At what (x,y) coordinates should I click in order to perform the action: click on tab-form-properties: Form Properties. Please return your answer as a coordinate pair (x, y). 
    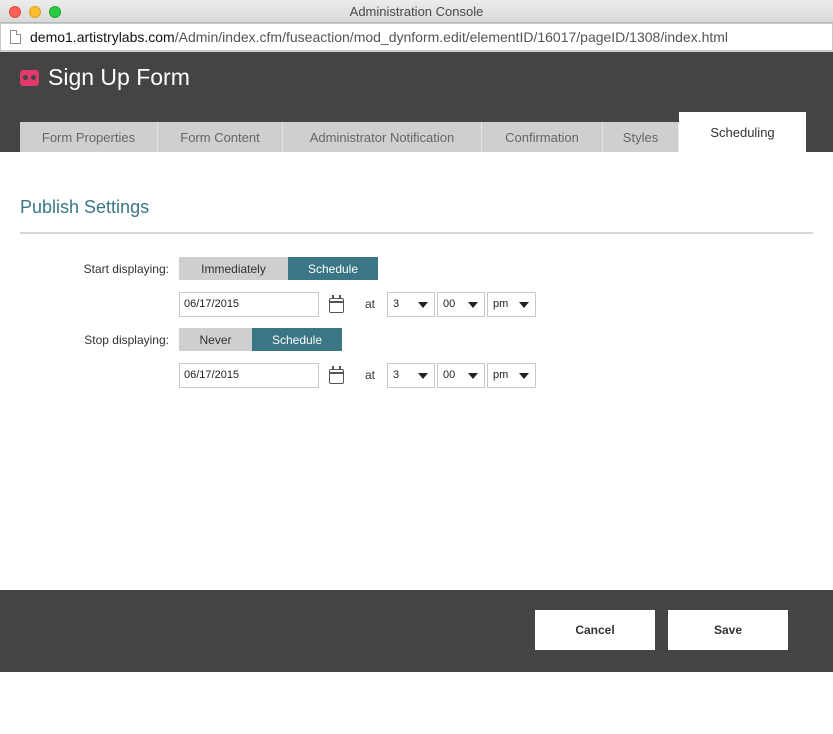
    Looking at the image, I should click on (89, 137).